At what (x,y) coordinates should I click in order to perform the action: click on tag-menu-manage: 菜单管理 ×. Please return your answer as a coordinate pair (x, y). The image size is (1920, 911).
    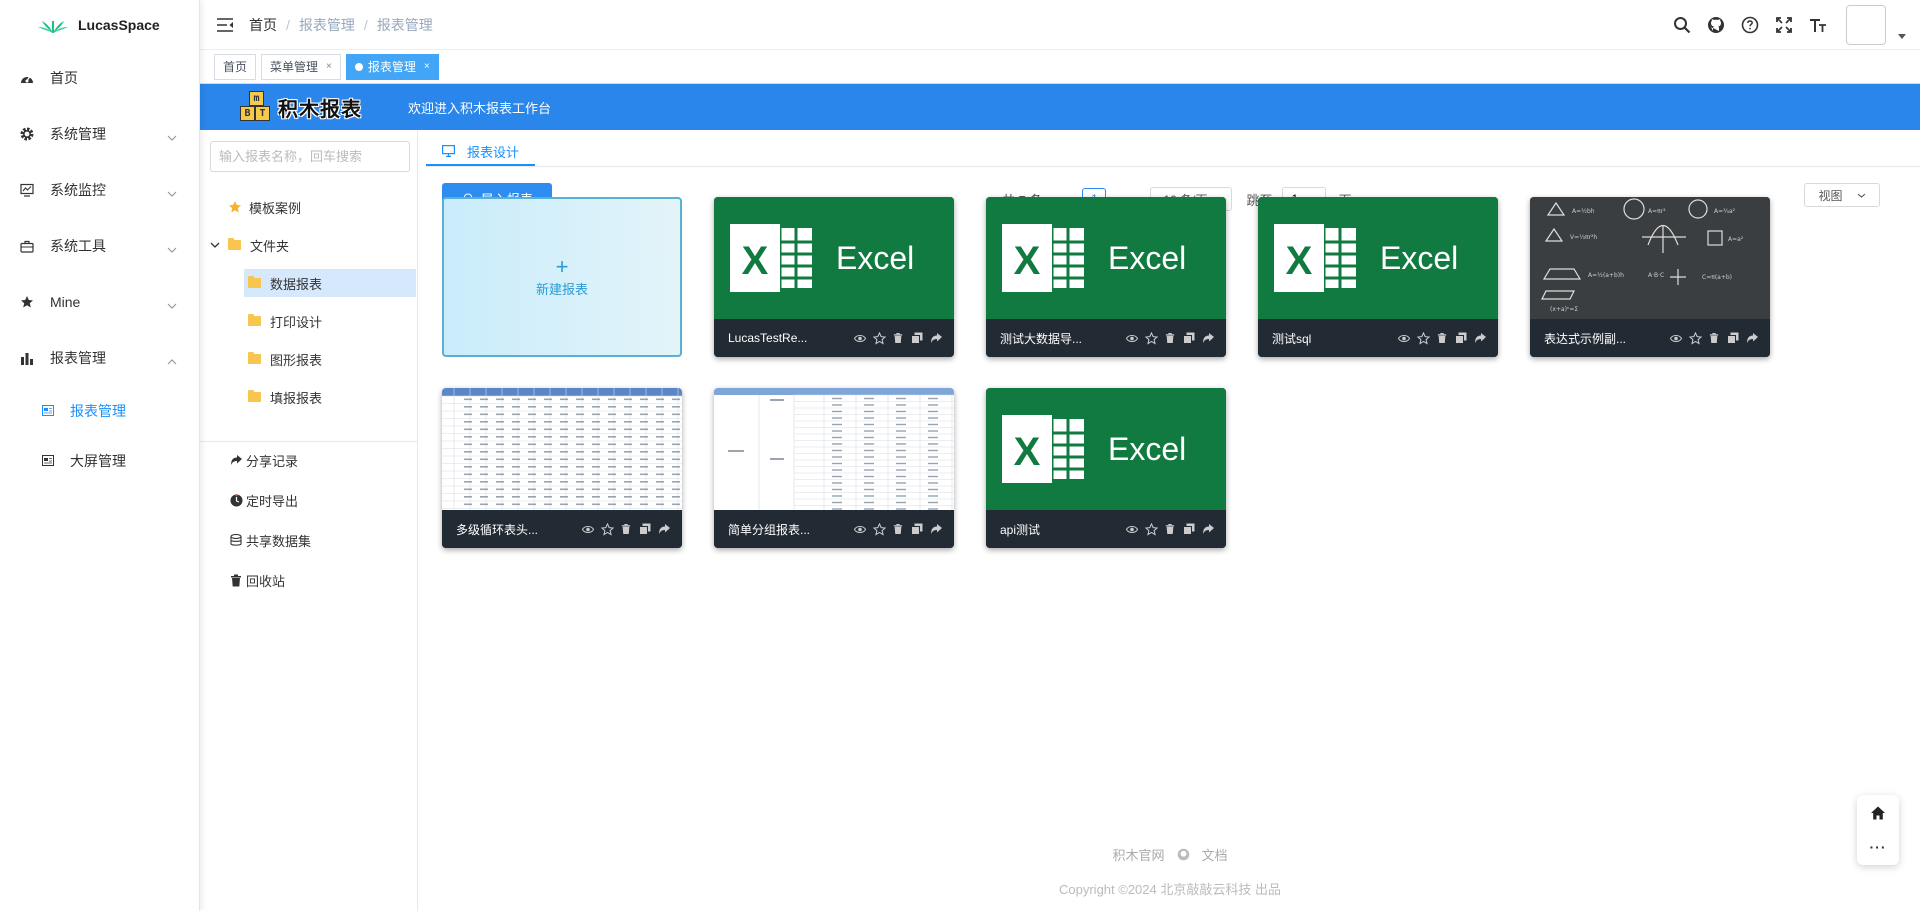
    Looking at the image, I should click on (301, 66).